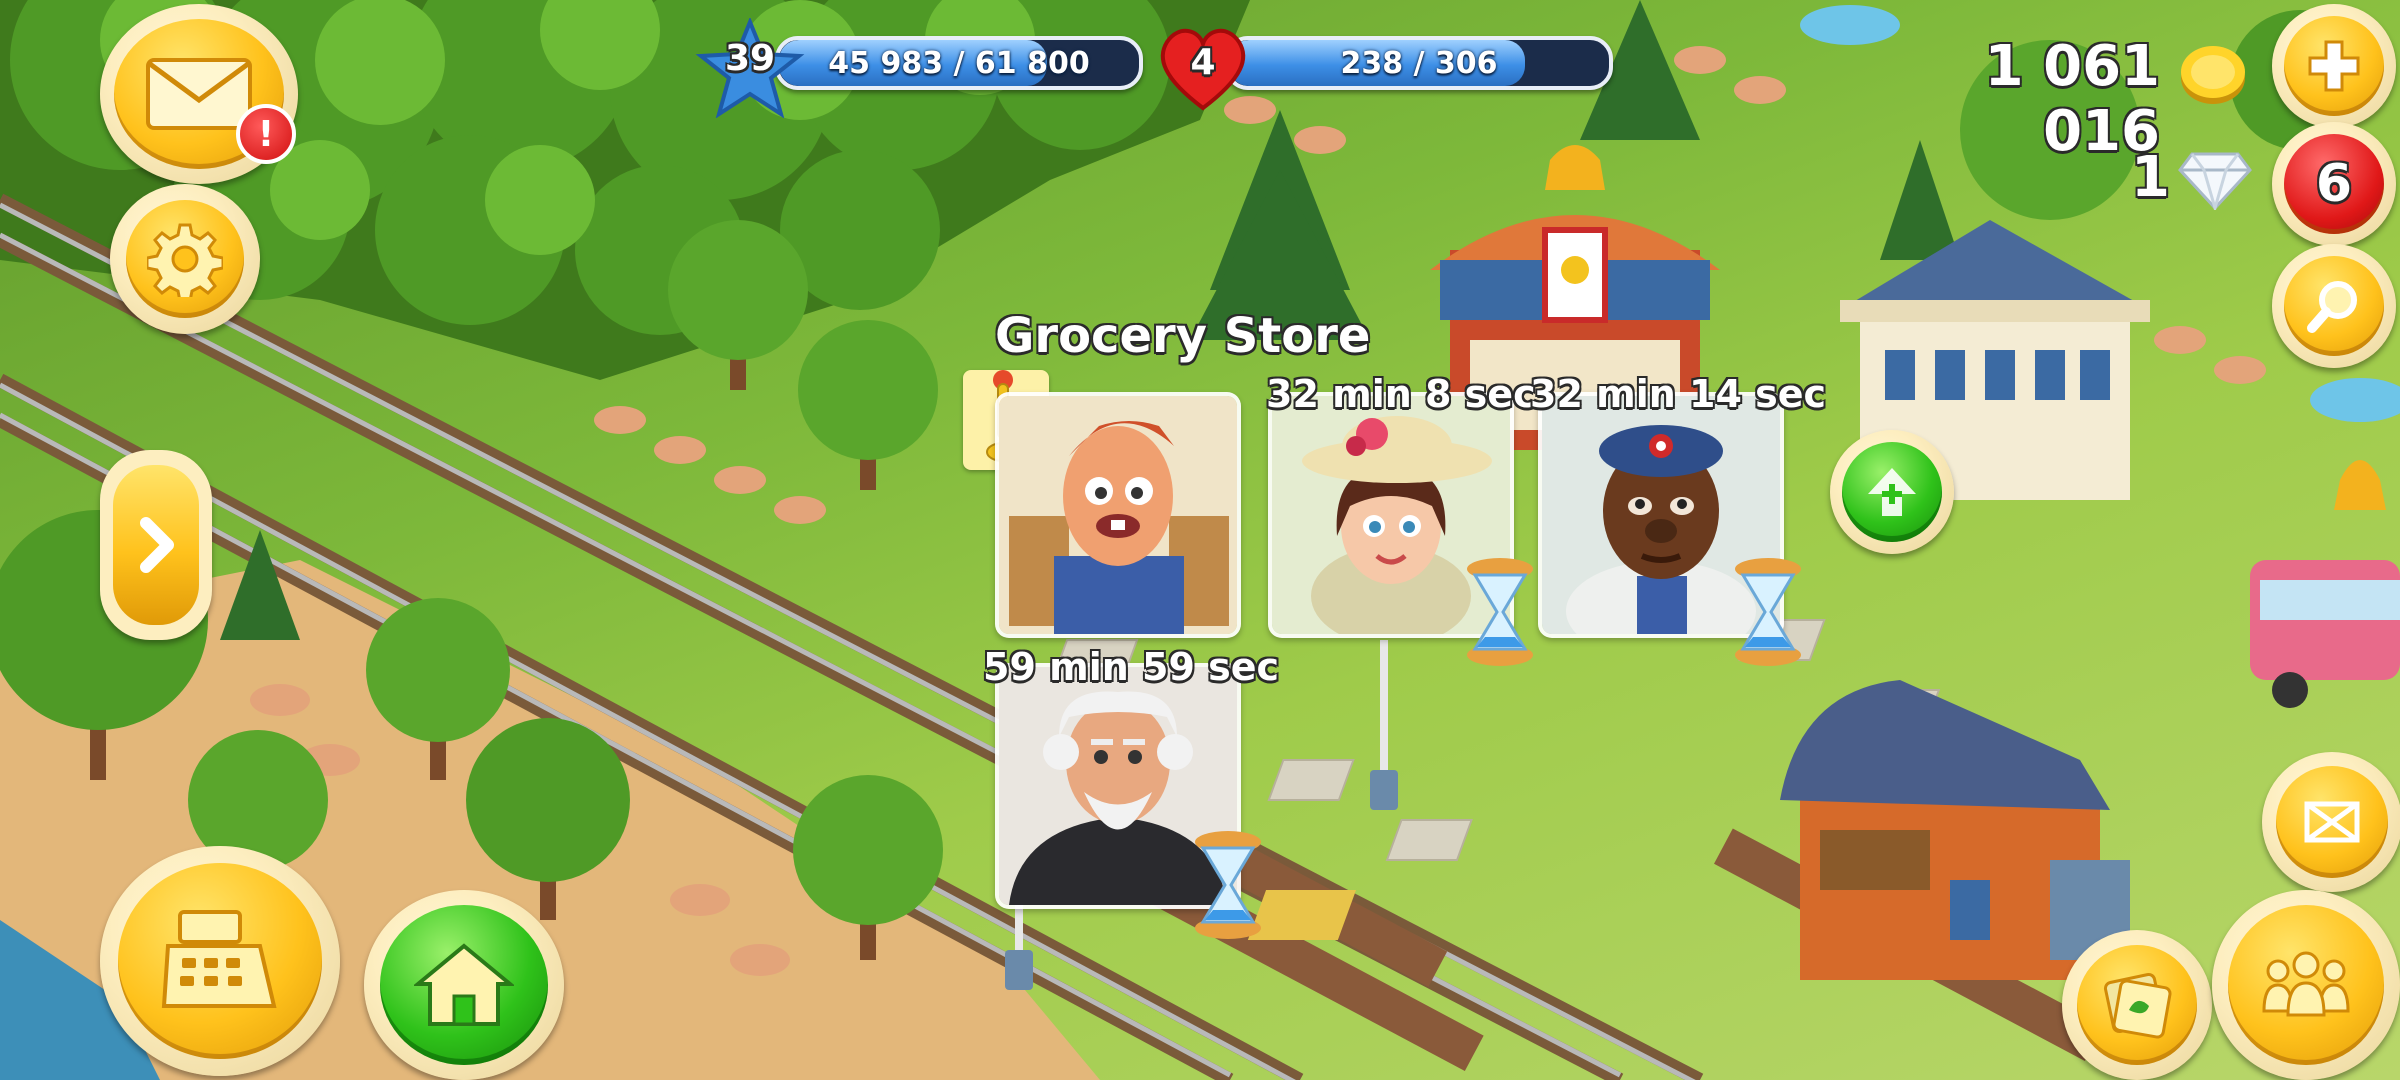 This screenshot has width=2400, height=1080. Describe the element at coordinates (1183, 336) in the screenshot. I see `store-title: Grocery Store` at that location.